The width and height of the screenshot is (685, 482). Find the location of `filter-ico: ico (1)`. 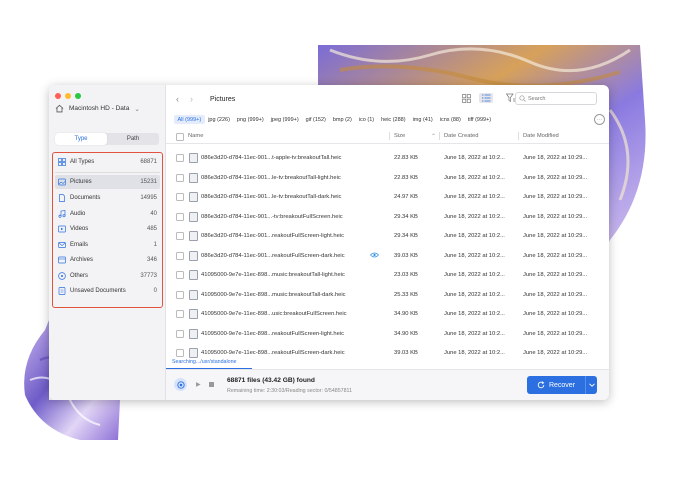

filter-ico: ico (1) is located at coordinates (366, 119).